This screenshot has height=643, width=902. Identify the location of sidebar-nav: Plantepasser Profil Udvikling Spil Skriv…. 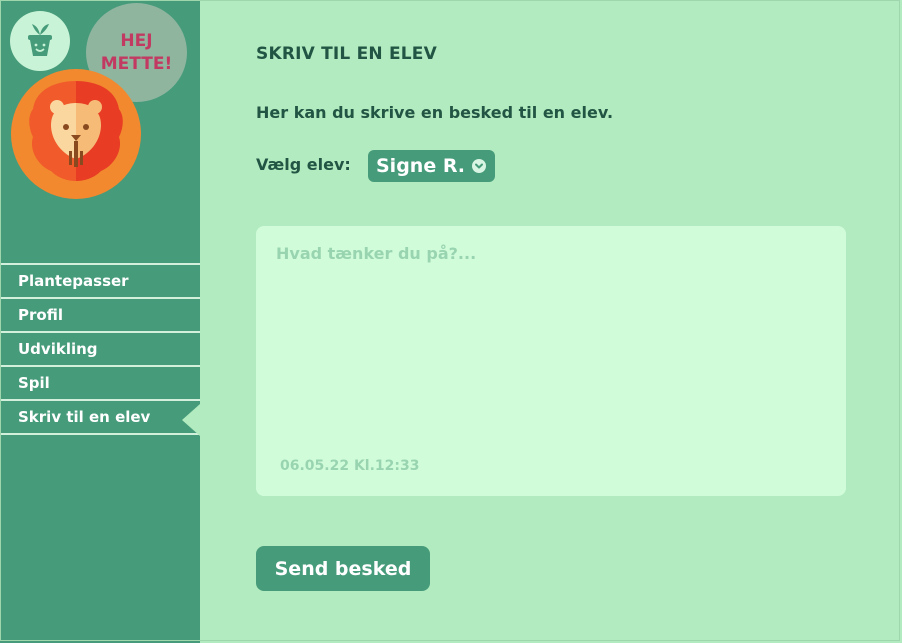
(100, 349).